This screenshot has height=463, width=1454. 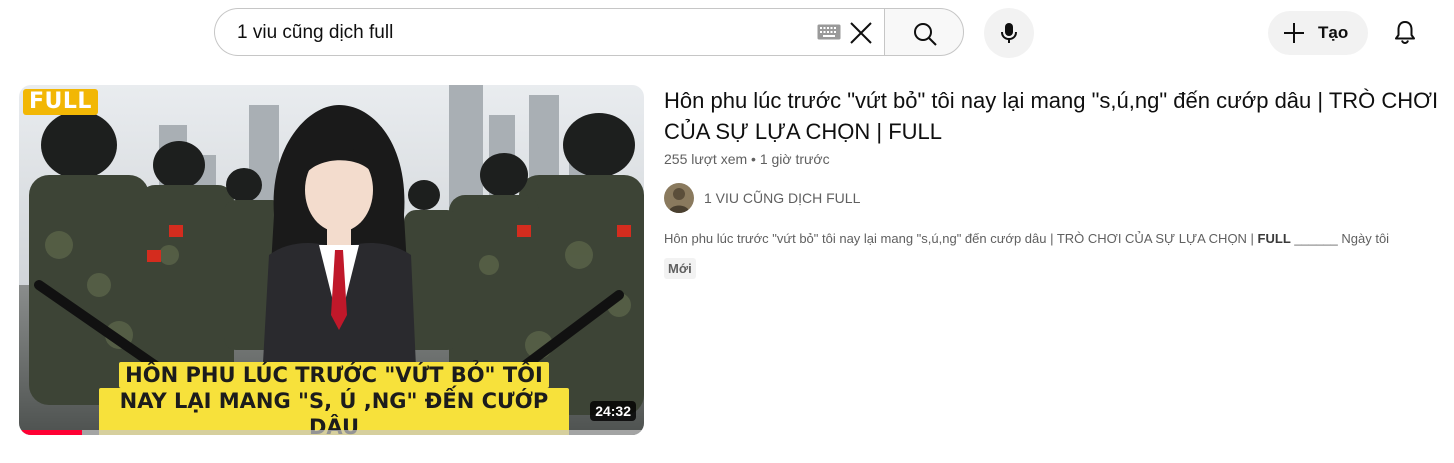 I want to click on create-button: Tạo, so click(x=1318, y=33).